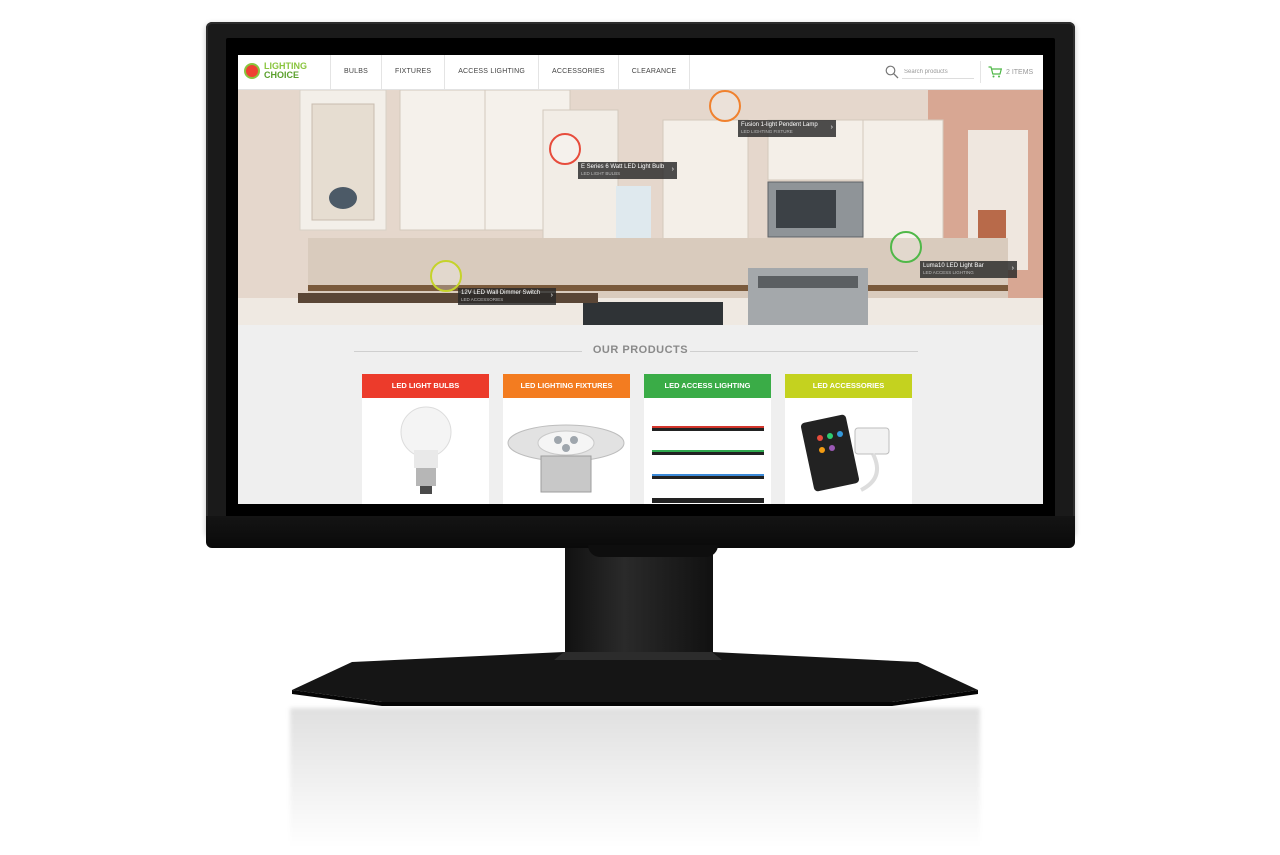 This screenshot has width=1280, height=855. What do you see at coordinates (845, 453) in the screenshot?
I see `remote-control-image` at bounding box center [845, 453].